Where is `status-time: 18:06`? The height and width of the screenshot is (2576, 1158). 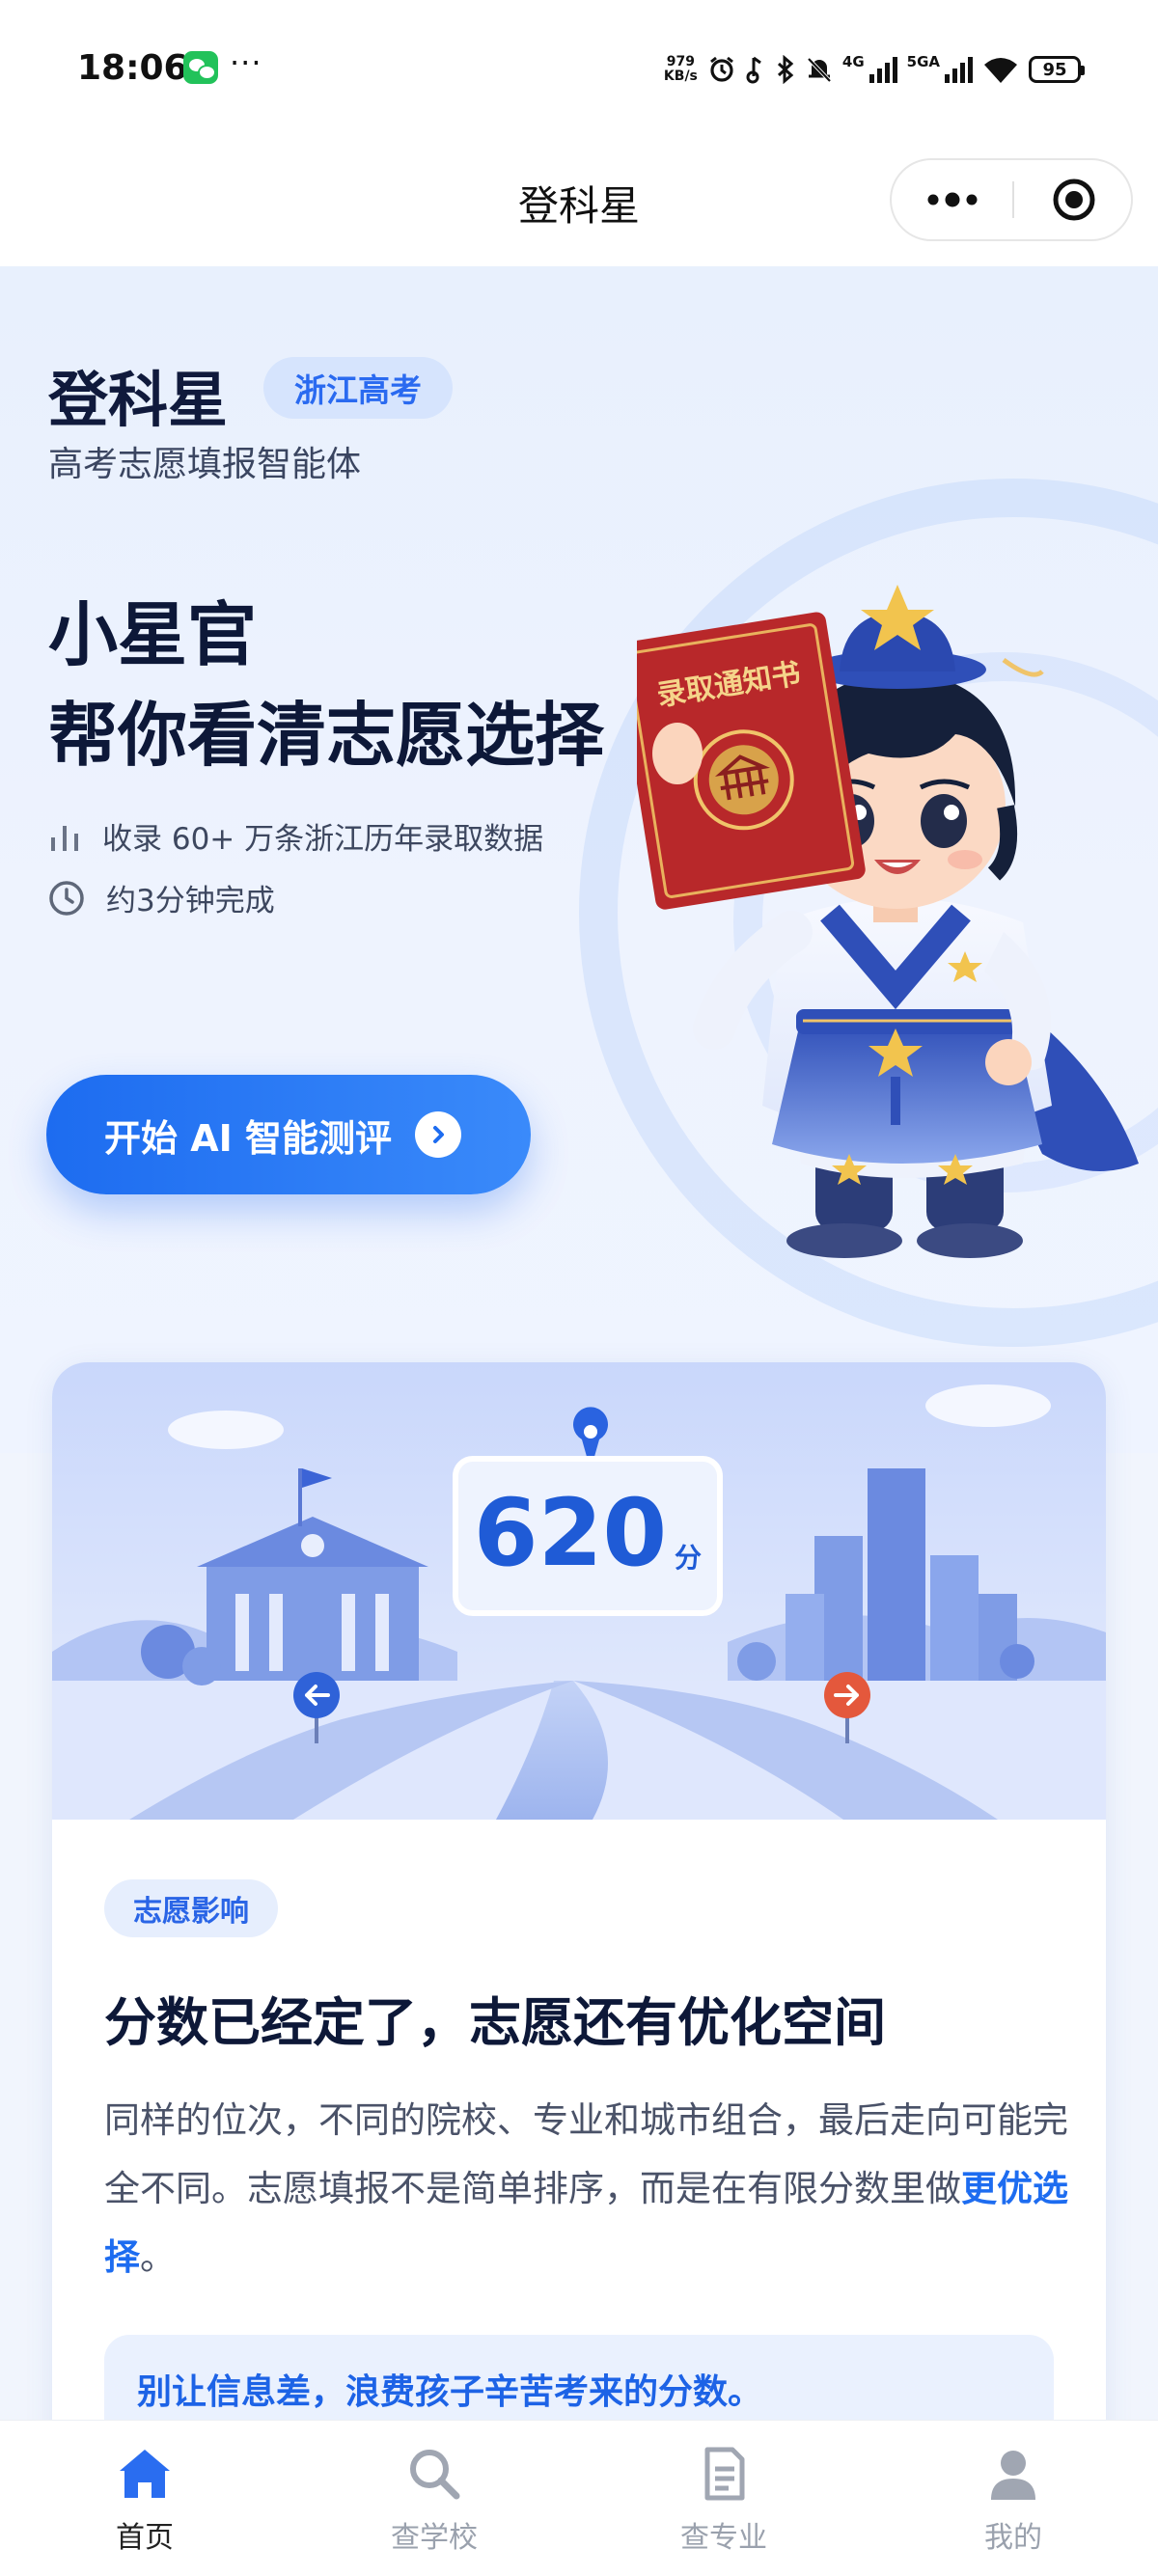
status-time: 18:06 is located at coordinates (132, 68).